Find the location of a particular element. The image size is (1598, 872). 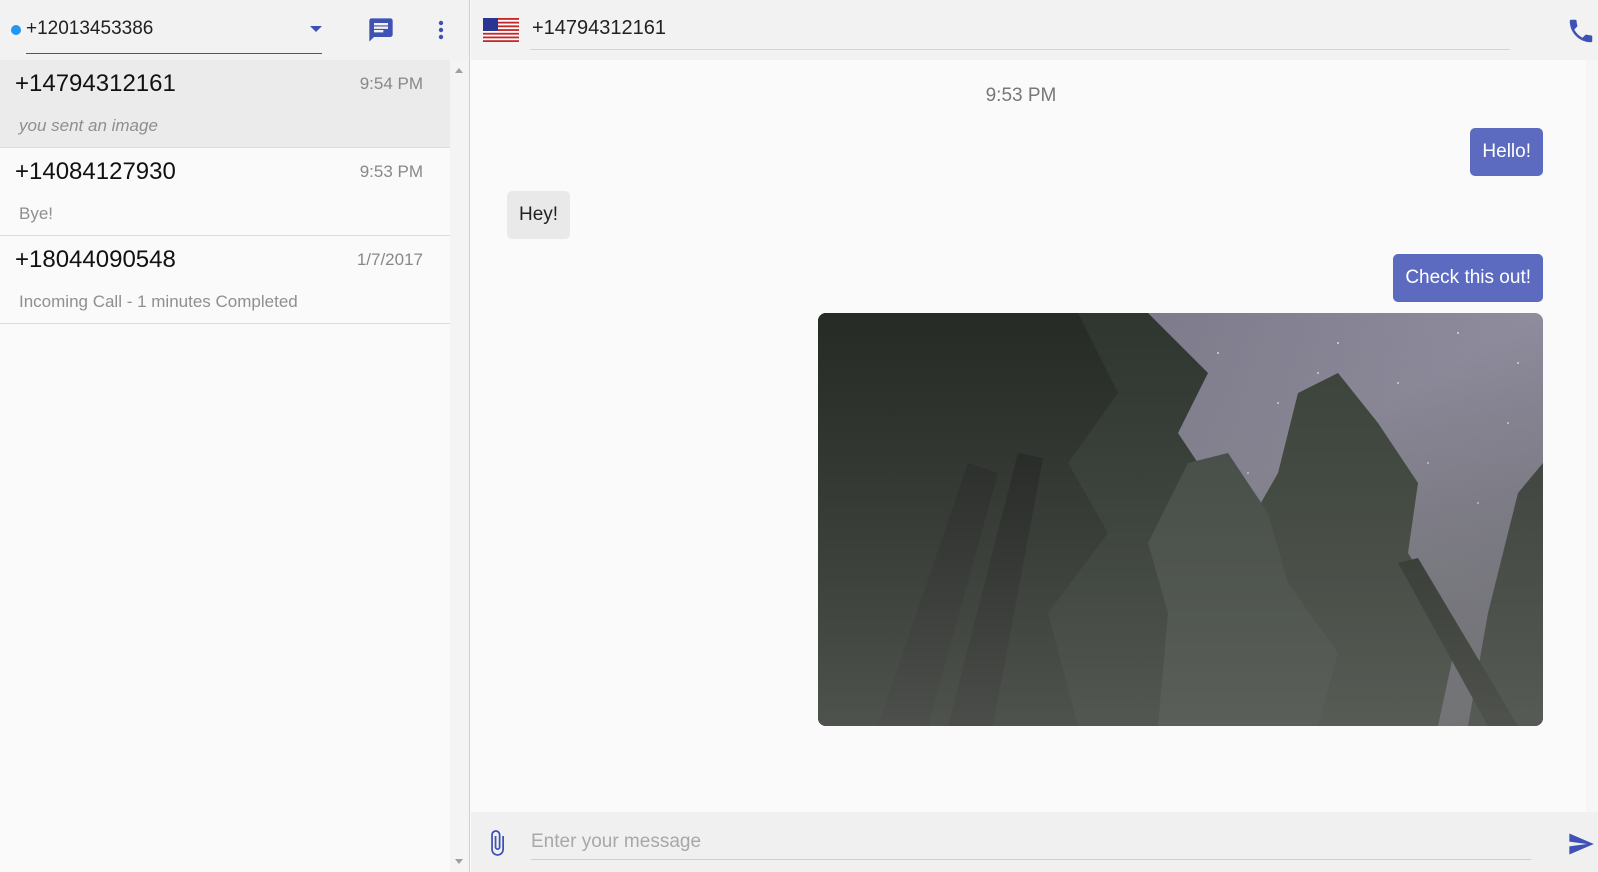

more-menu-button is located at coordinates (441, 30).